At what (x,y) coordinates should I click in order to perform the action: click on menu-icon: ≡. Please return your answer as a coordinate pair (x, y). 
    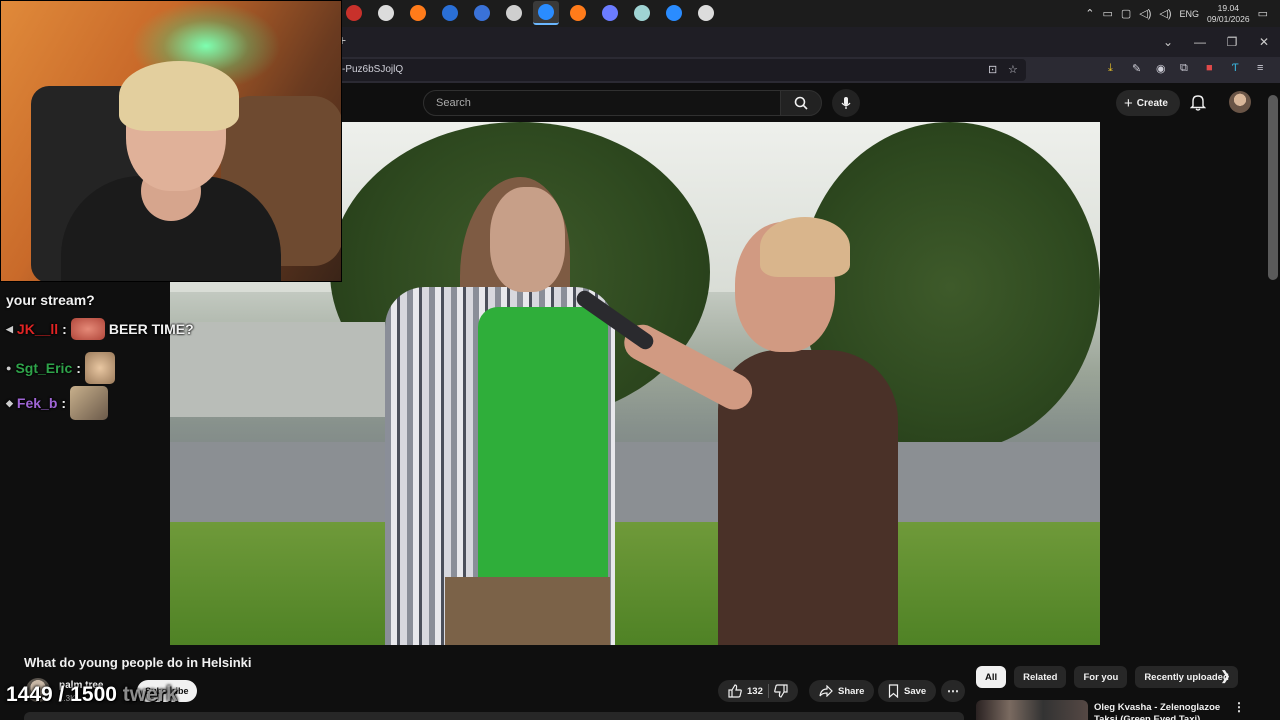
    Looking at the image, I should click on (1260, 68).